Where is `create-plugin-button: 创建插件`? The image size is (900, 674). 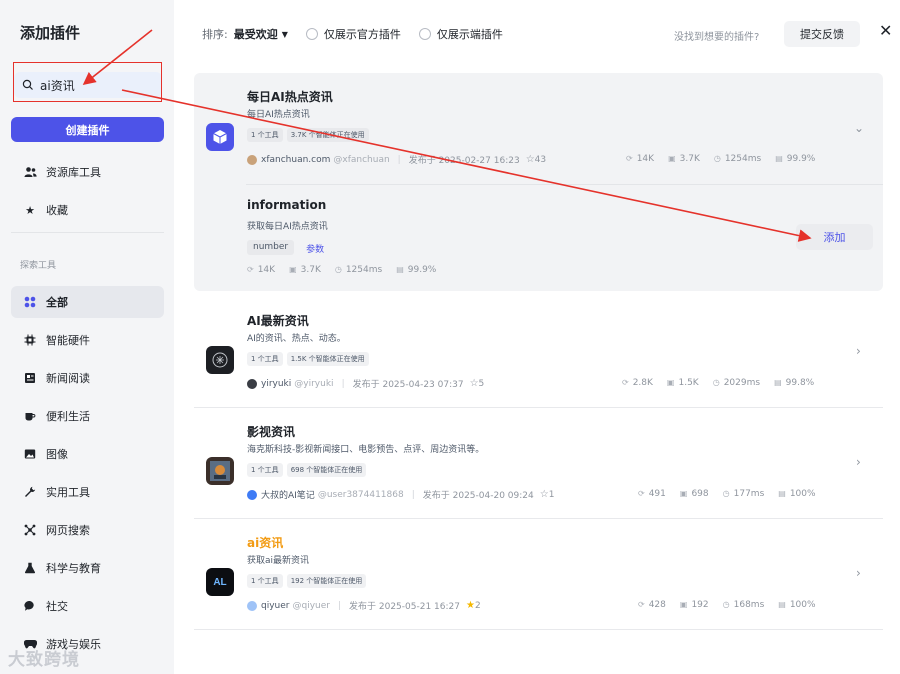
create-plugin-button: 创建插件 is located at coordinates (87, 129).